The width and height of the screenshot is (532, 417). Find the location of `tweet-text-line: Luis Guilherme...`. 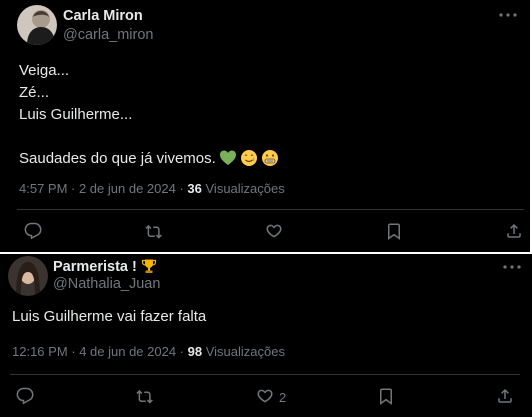

tweet-text-line: Luis Guilherme... is located at coordinates (76, 114).